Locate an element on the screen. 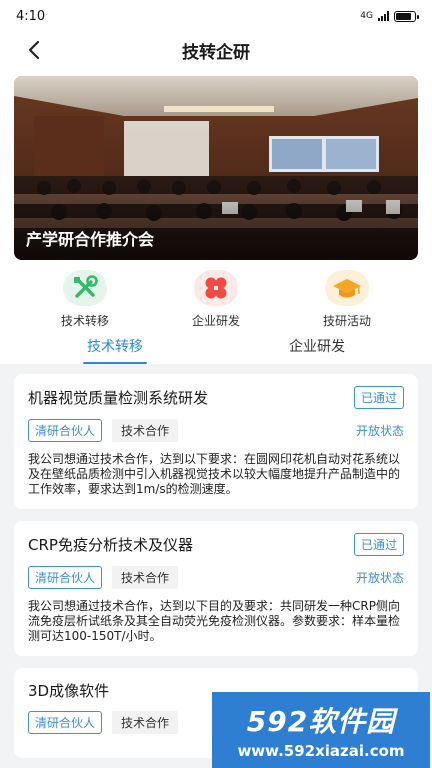 This screenshot has height=768, width=432. card-title: 3D成像软件 is located at coordinates (69, 691).